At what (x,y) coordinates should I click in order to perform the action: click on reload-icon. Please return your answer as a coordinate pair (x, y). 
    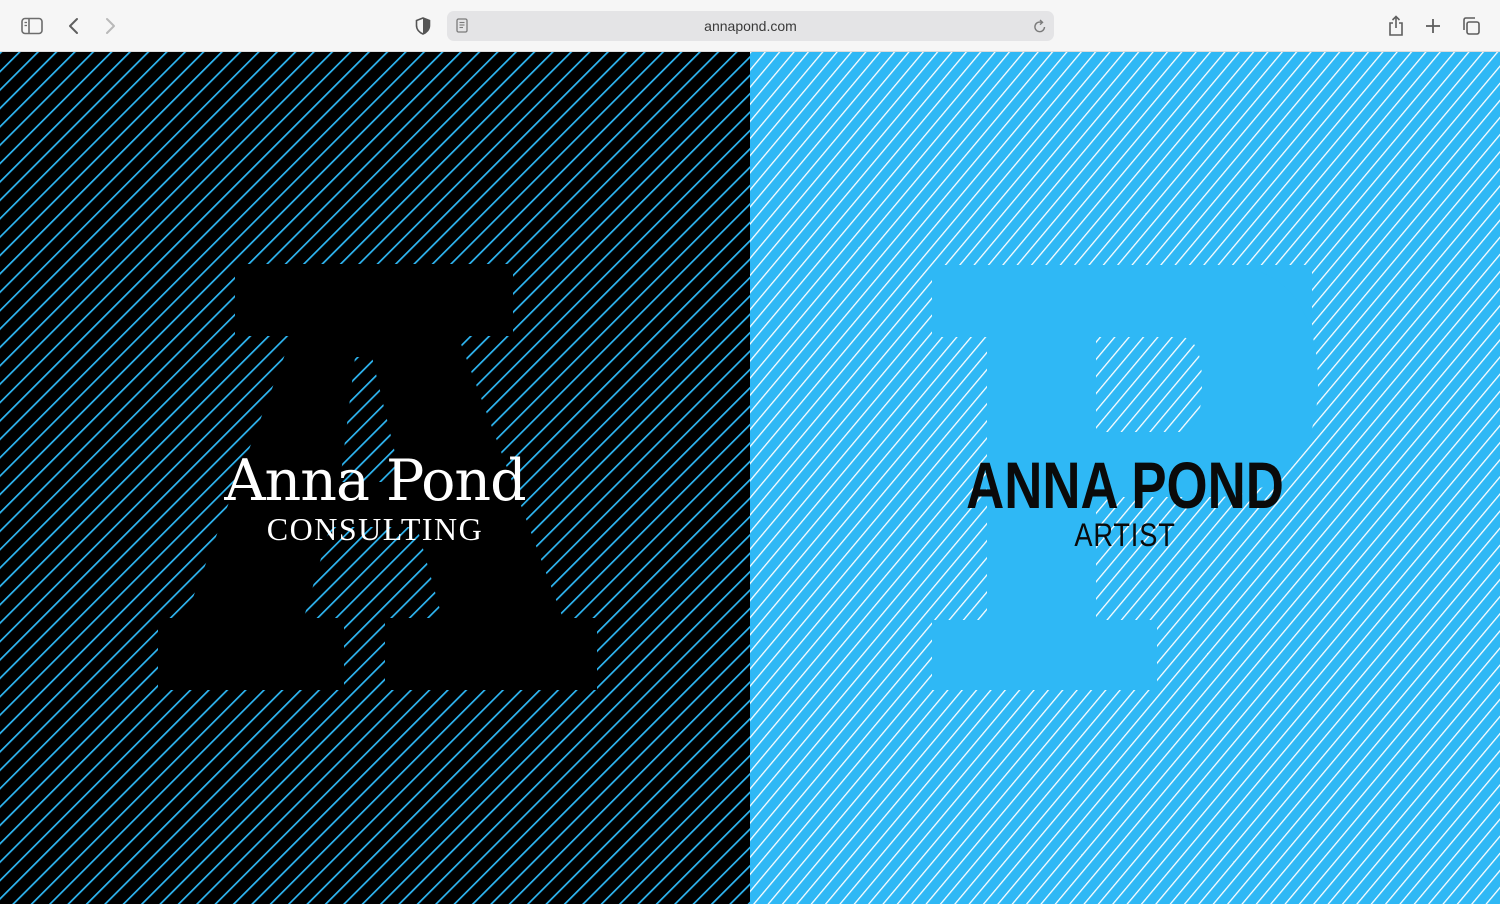
    Looking at the image, I should click on (1040, 28).